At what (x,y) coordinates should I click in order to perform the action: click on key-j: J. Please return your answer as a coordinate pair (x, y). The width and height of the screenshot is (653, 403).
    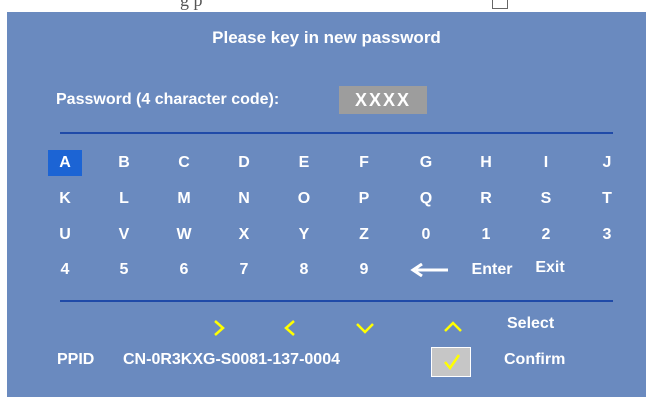
    Looking at the image, I should click on (607, 163).